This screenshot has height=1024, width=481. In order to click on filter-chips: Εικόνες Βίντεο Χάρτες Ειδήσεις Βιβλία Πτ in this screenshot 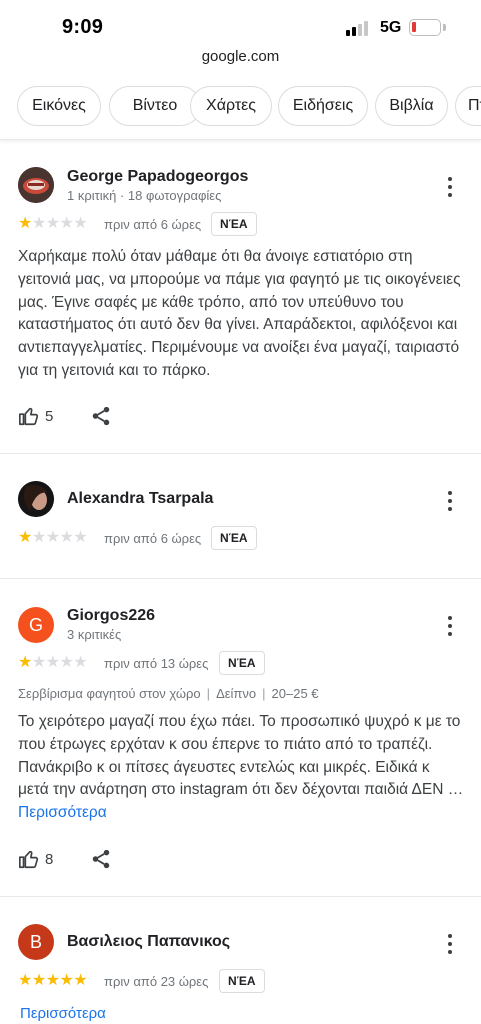, I will do `click(240, 107)`.